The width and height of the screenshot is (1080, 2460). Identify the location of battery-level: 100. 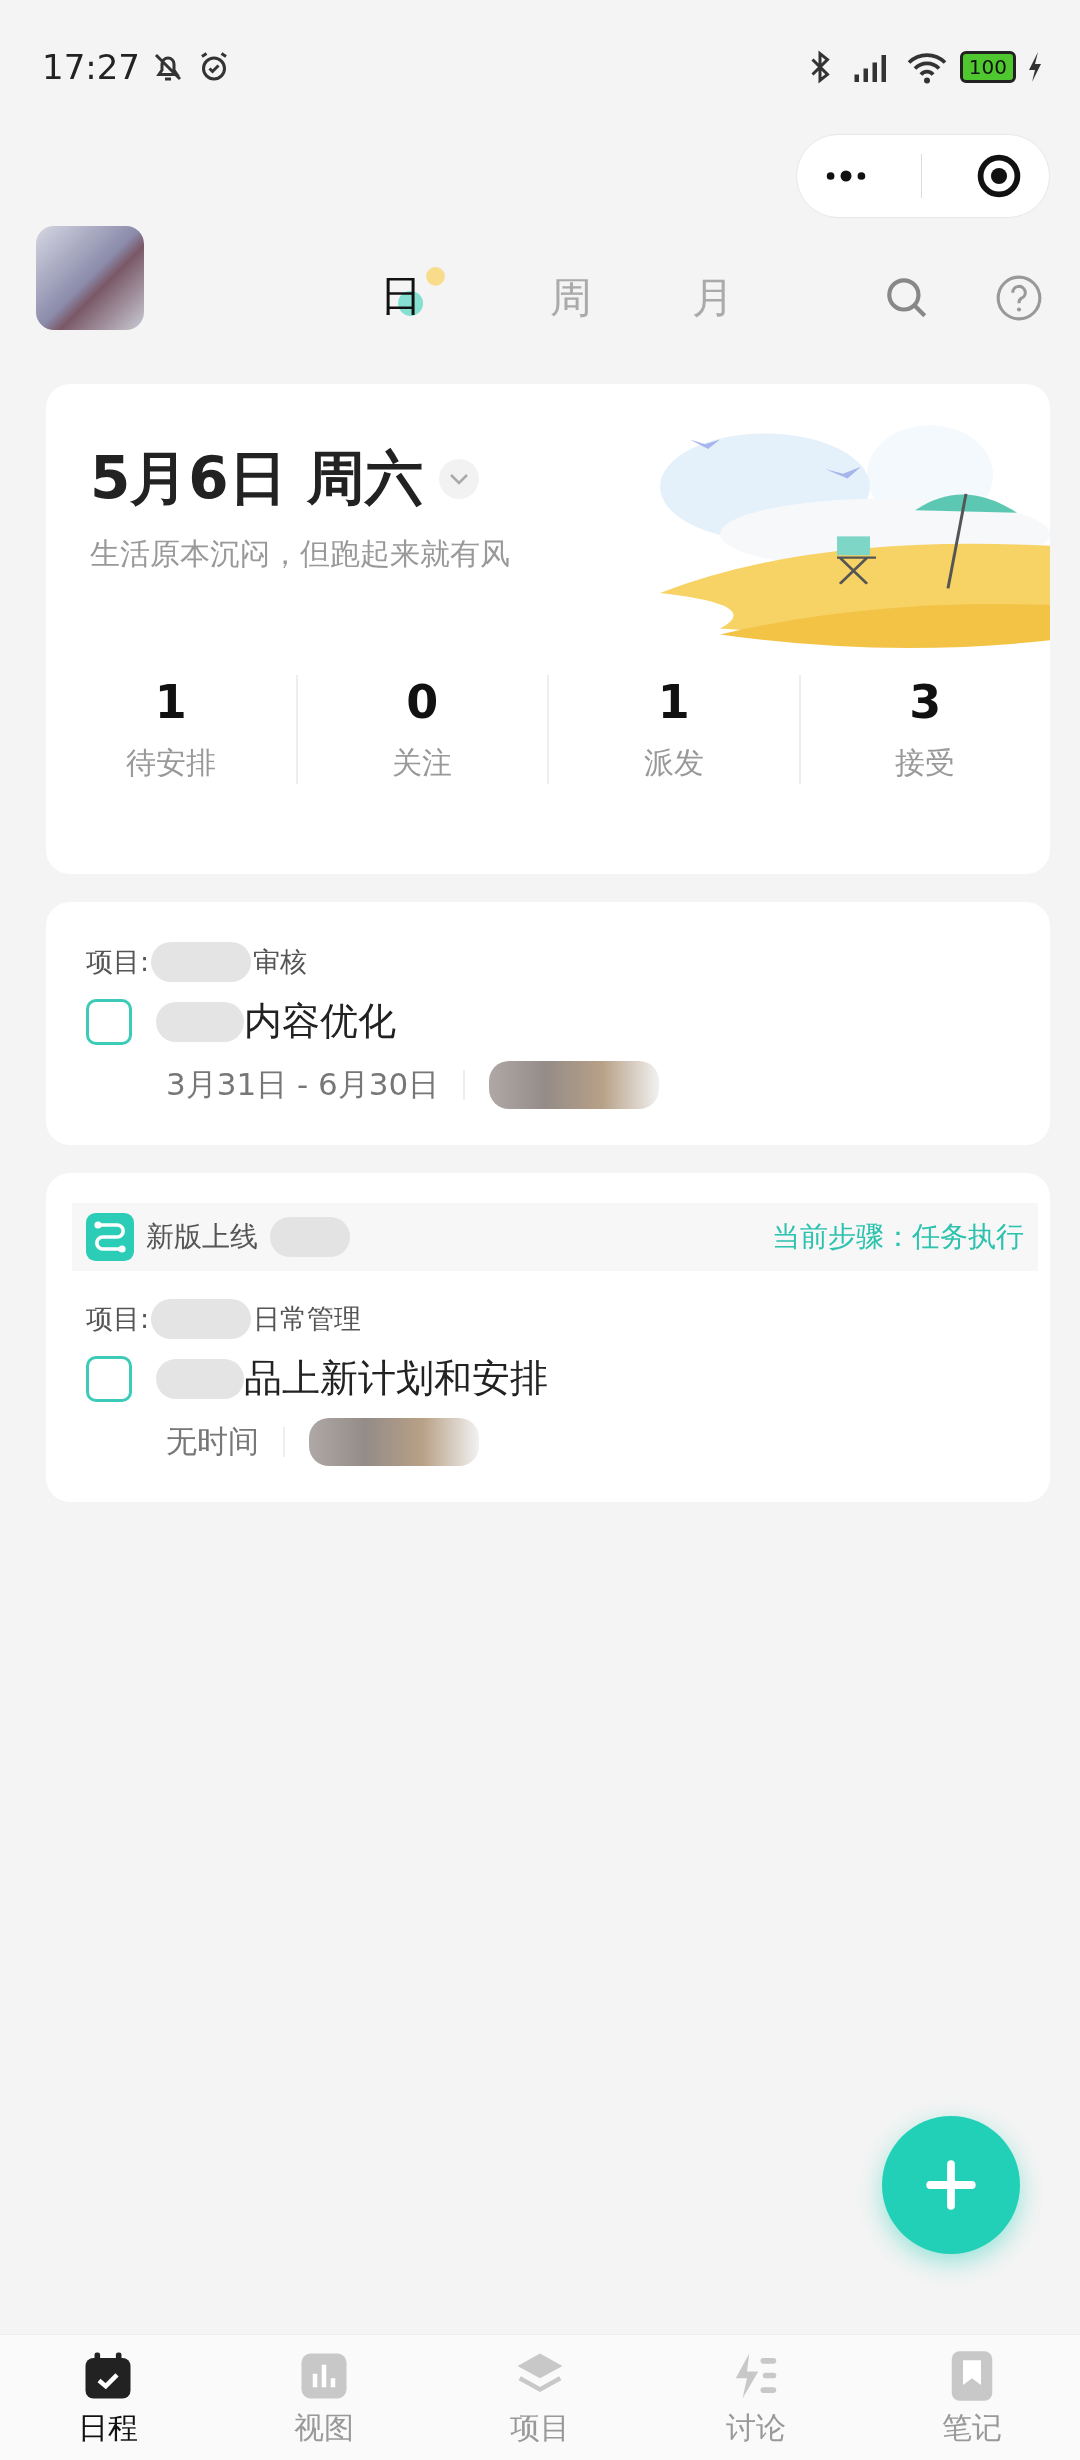
(987, 67).